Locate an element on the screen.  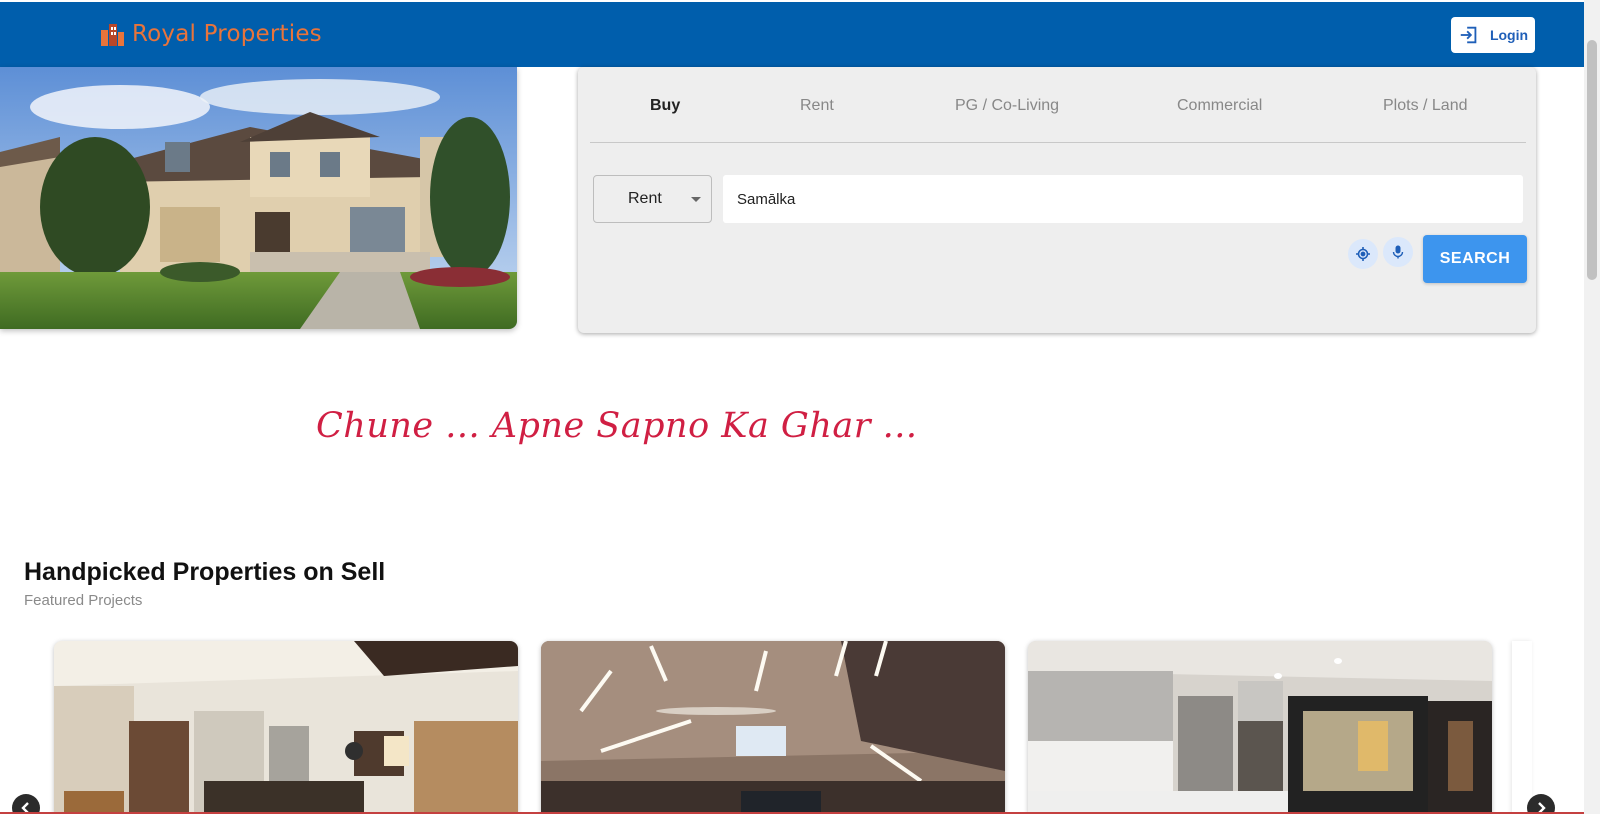
interior-kitchen-photo is located at coordinates (1260, 727).